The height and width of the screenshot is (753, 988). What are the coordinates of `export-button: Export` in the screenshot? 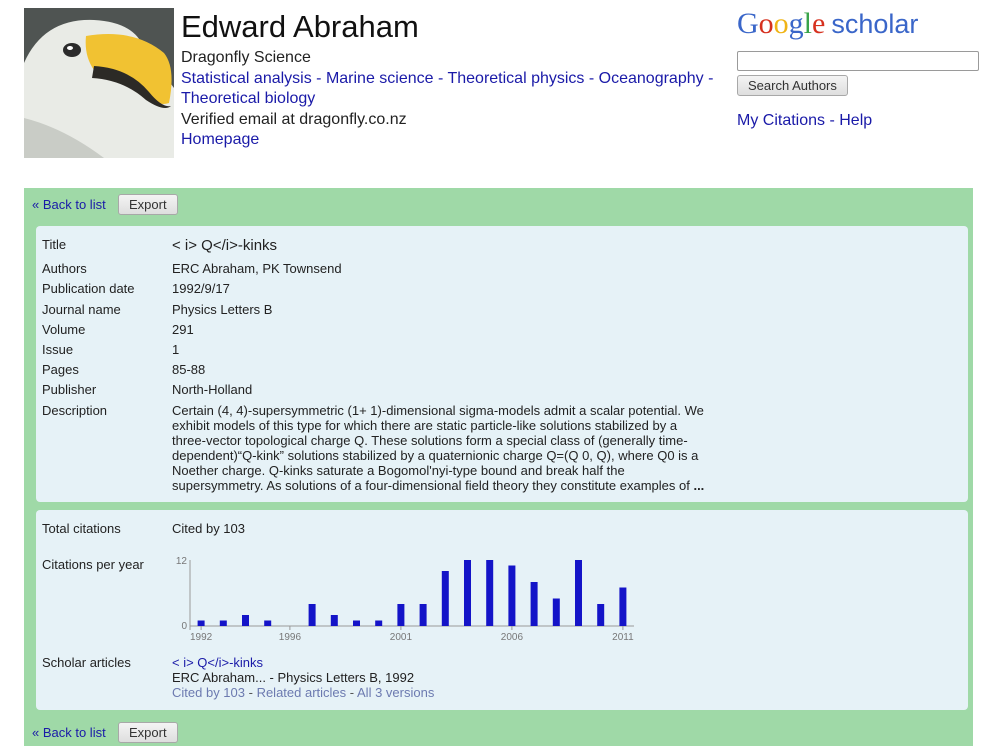 It's located at (148, 204).